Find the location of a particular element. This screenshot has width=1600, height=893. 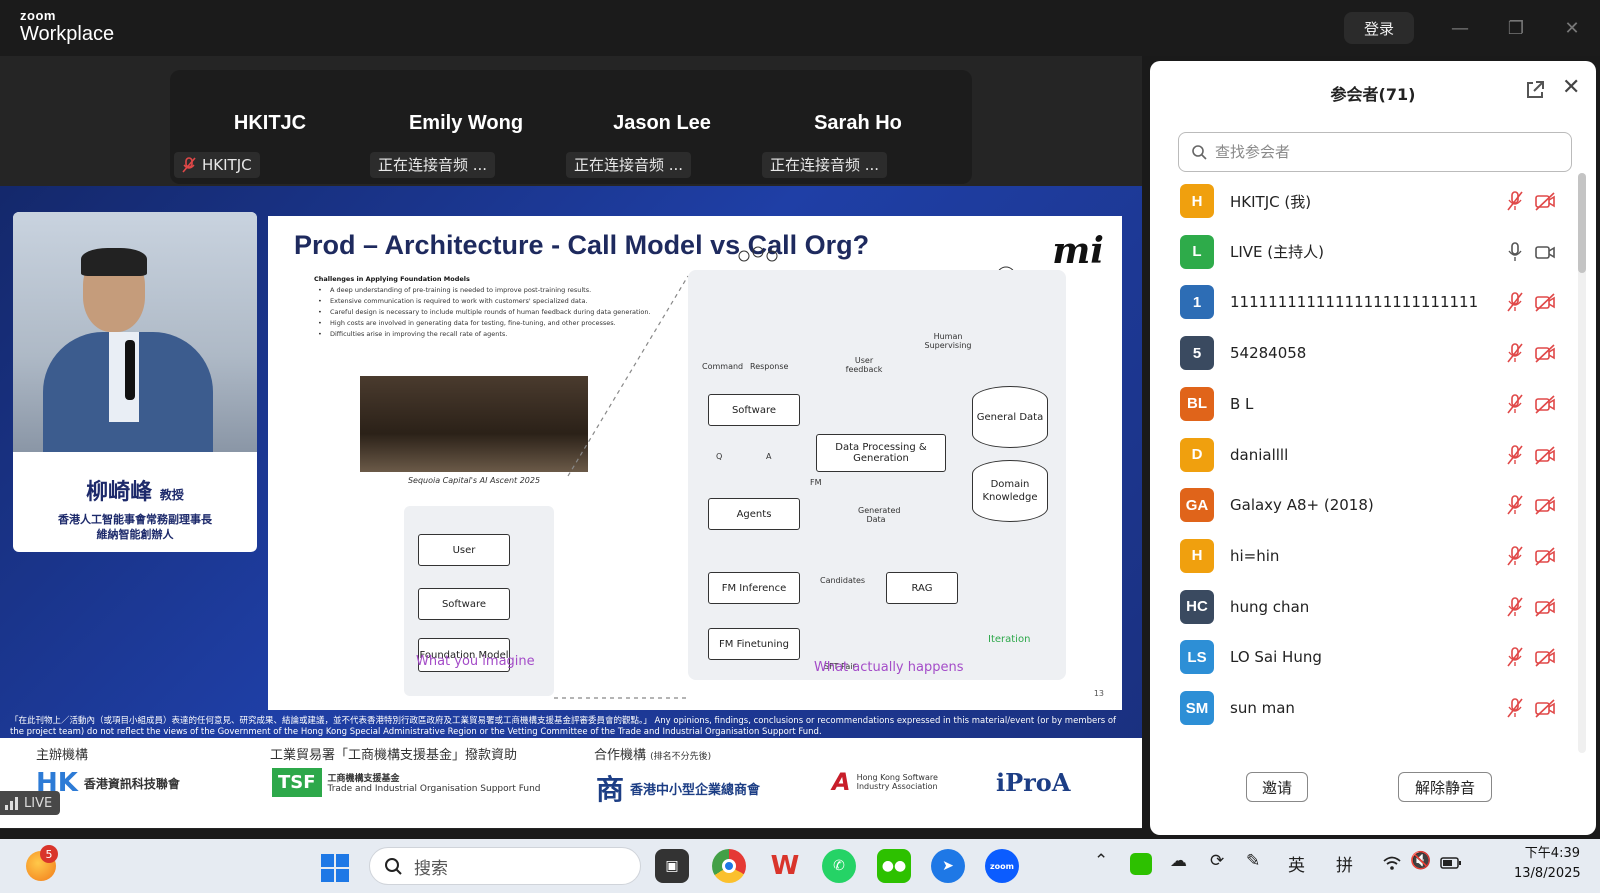

video-tile: HKITJC HKITJC is located at coordinates (270, 127).